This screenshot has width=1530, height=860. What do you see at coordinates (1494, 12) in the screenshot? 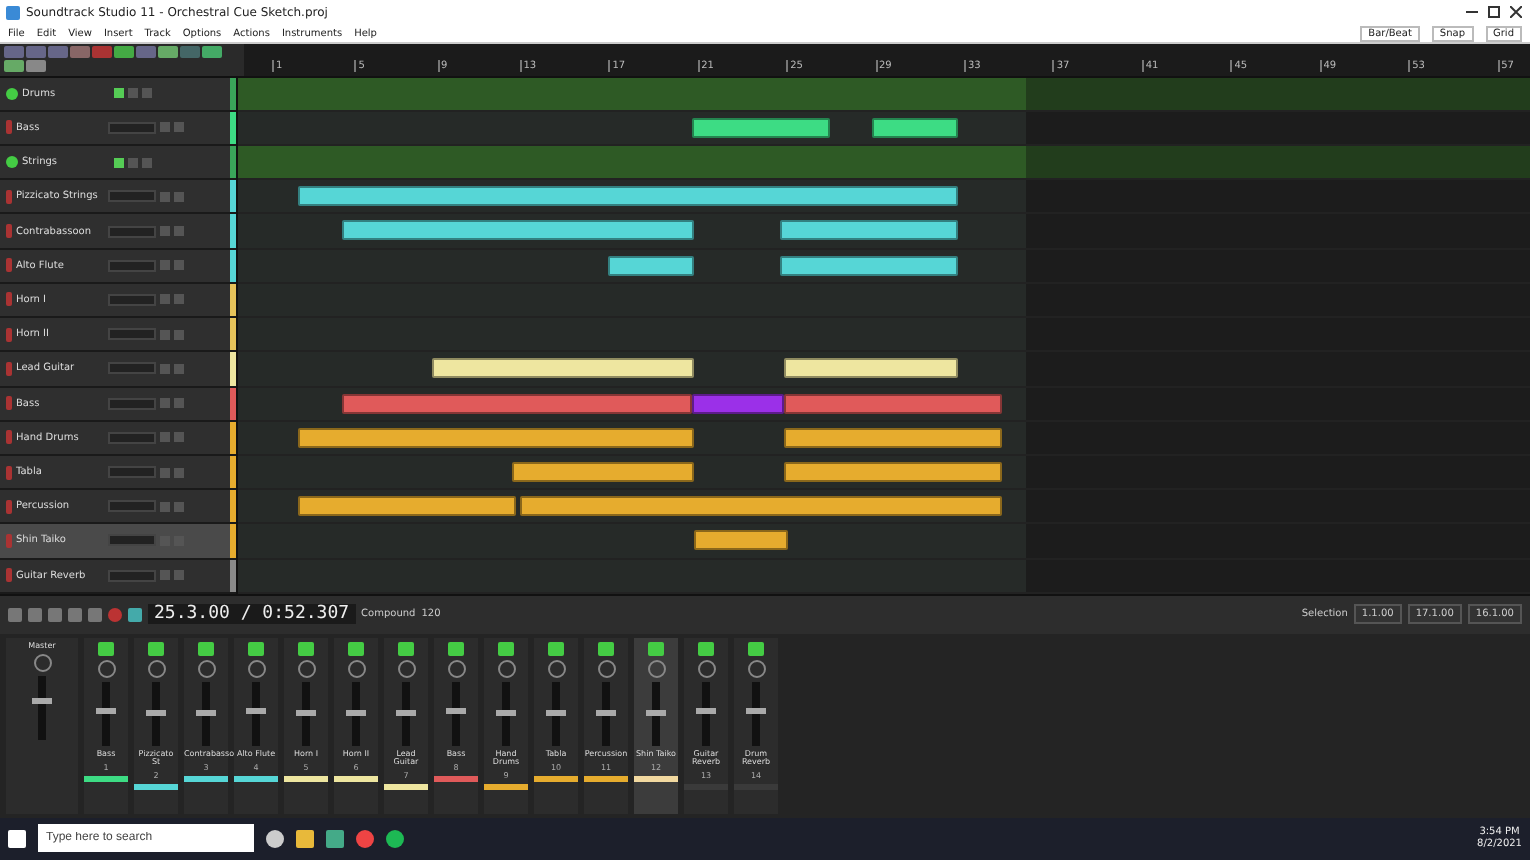
I see `maximize-icon` at bounding box center [1494, 12].